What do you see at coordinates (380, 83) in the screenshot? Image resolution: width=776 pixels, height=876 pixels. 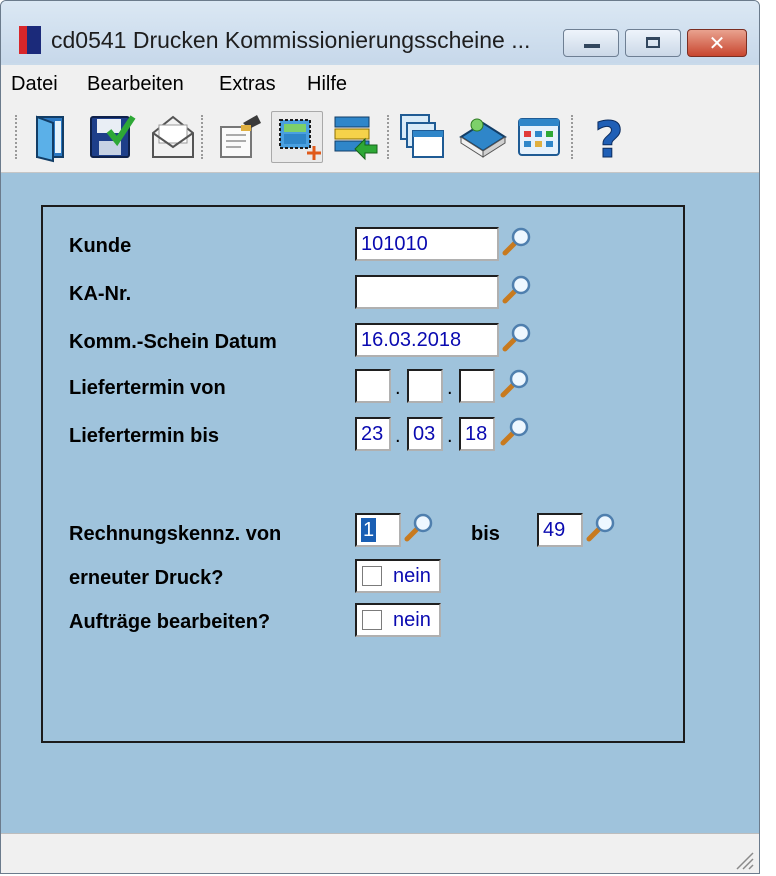 I see `menu-bar: Datei Bearbeiten Extras Hilfe` at bounding box center [380, 83].